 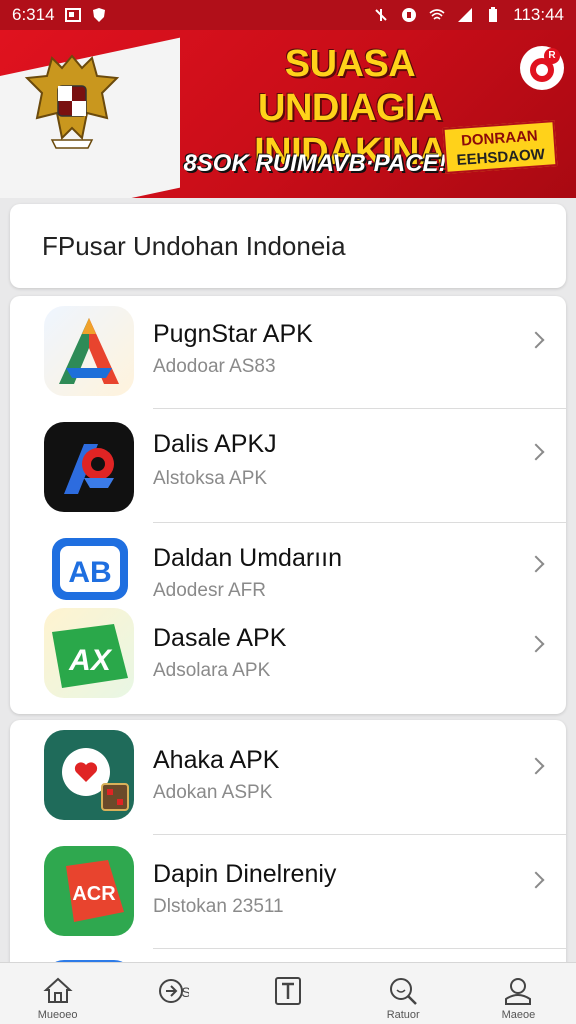 I want to click on notification-icon, so click(x=409, y=15).